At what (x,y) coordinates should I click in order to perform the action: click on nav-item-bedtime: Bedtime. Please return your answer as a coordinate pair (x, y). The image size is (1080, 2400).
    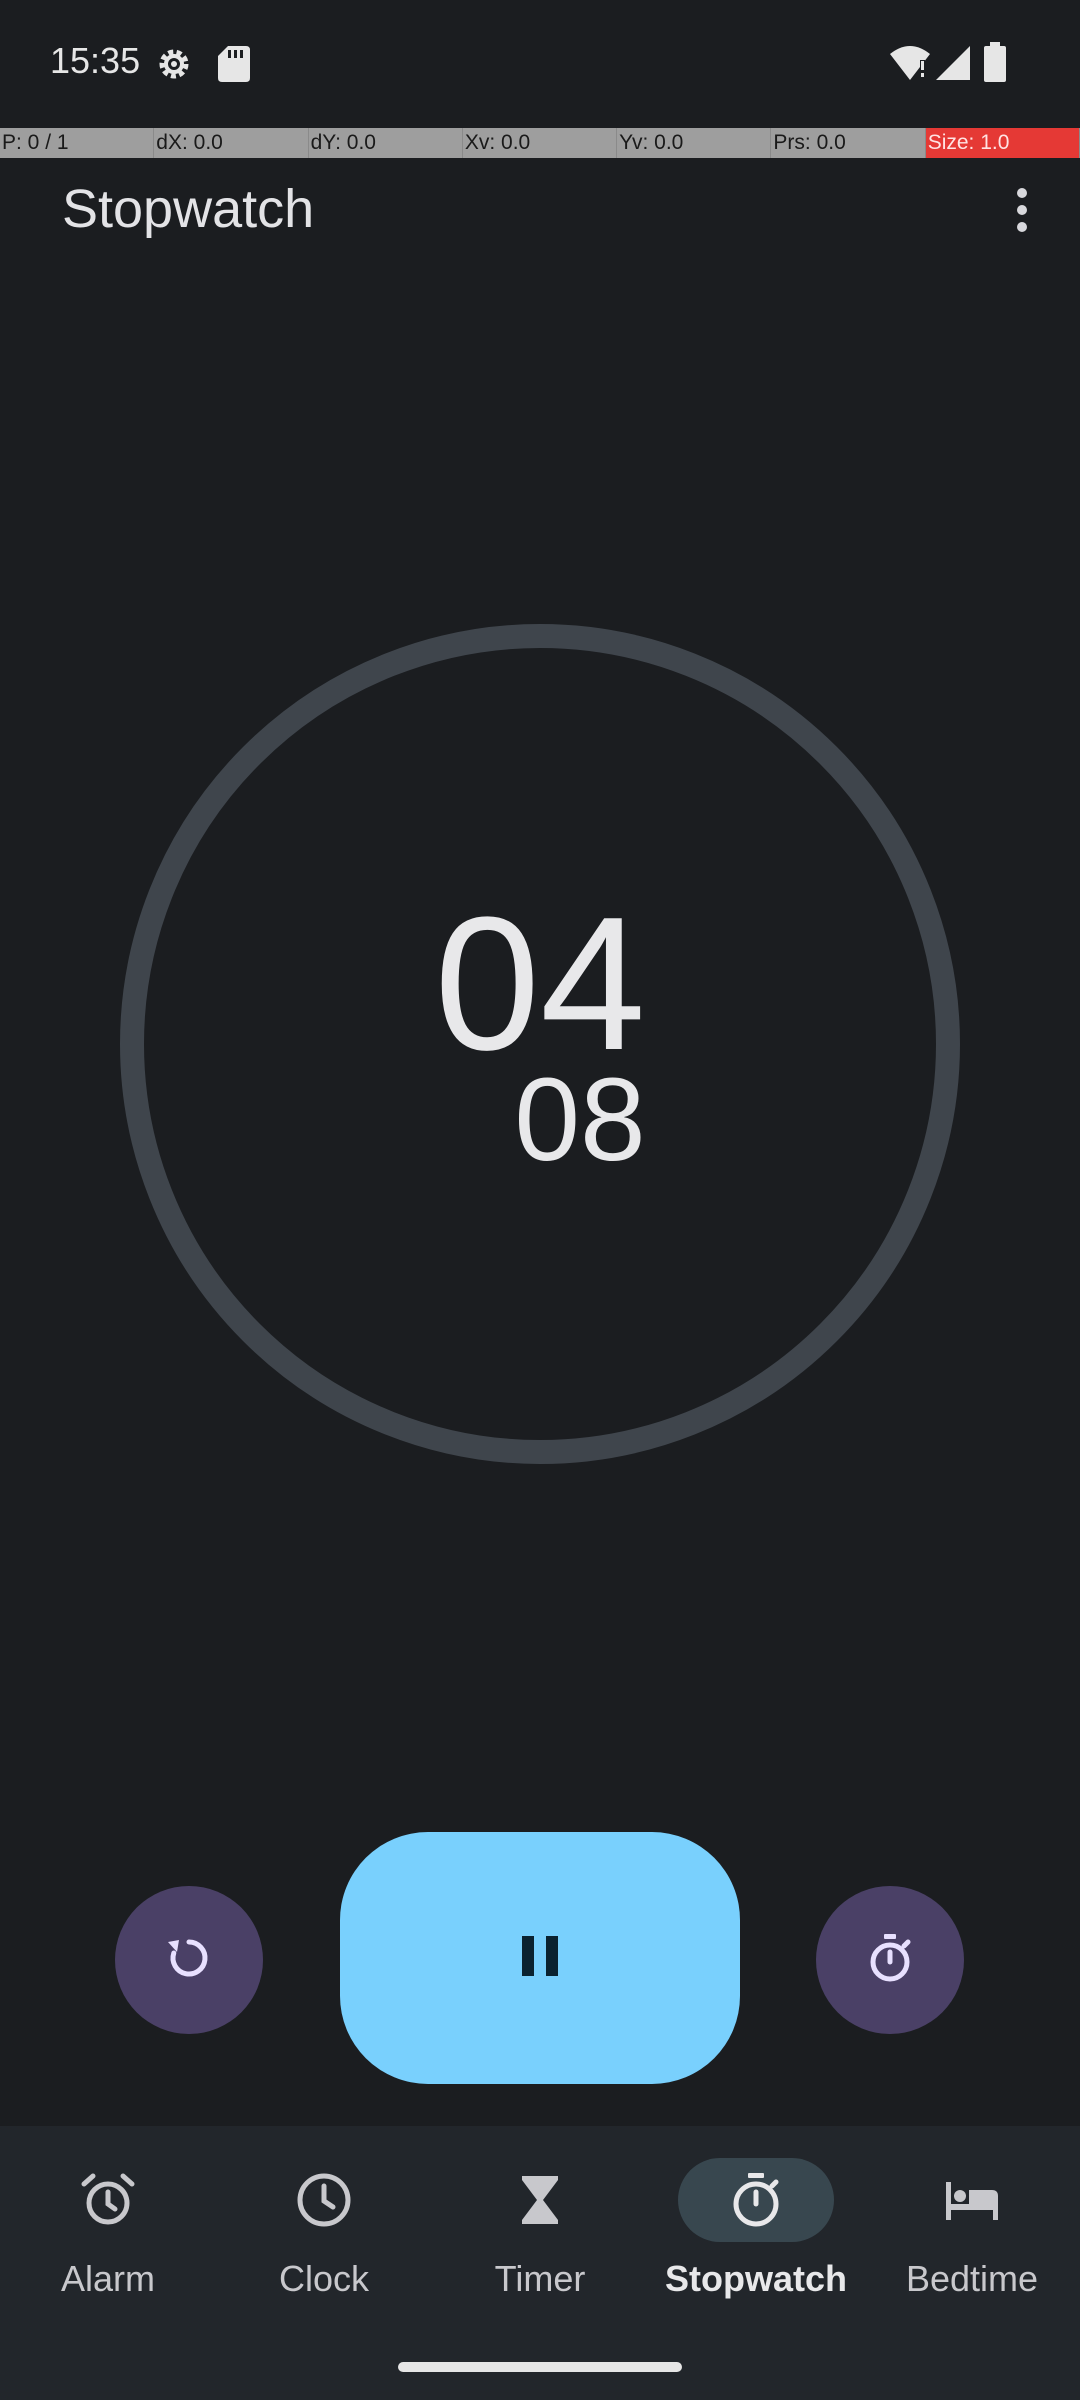
    Looking at the image, I should click on (972, 2263).